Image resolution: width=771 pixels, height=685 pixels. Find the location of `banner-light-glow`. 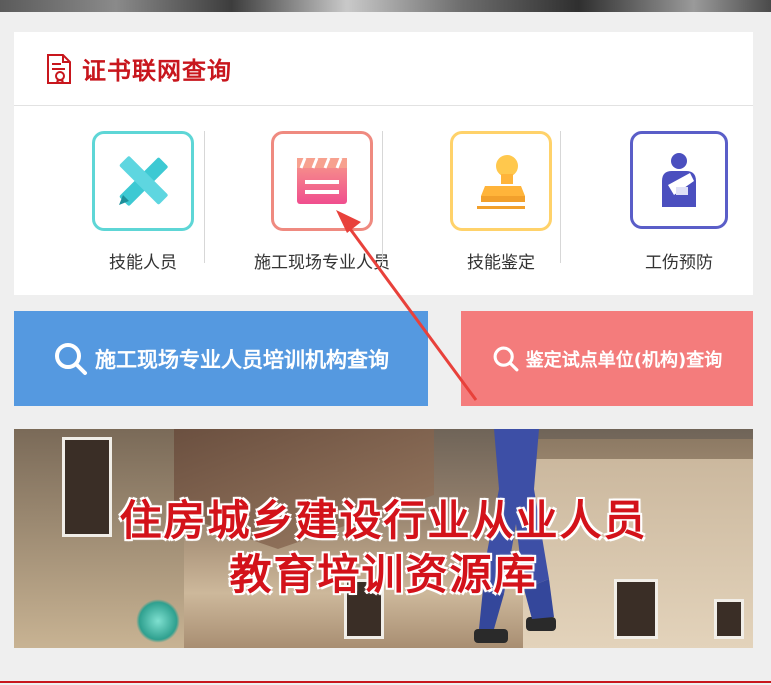

banner-light-glow is located at coordinates (158, 621).